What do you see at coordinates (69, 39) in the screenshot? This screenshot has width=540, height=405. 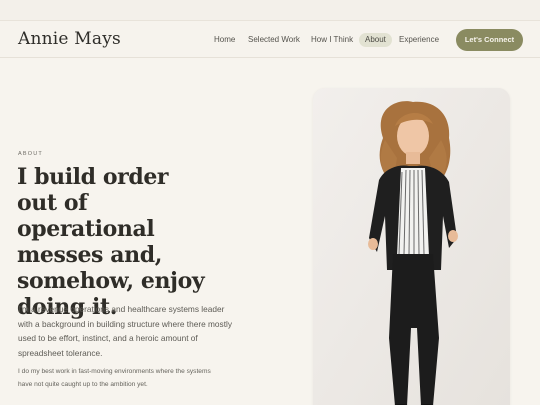 I see `brand-logo: Annie Mays` at bounding box center [69, 39].